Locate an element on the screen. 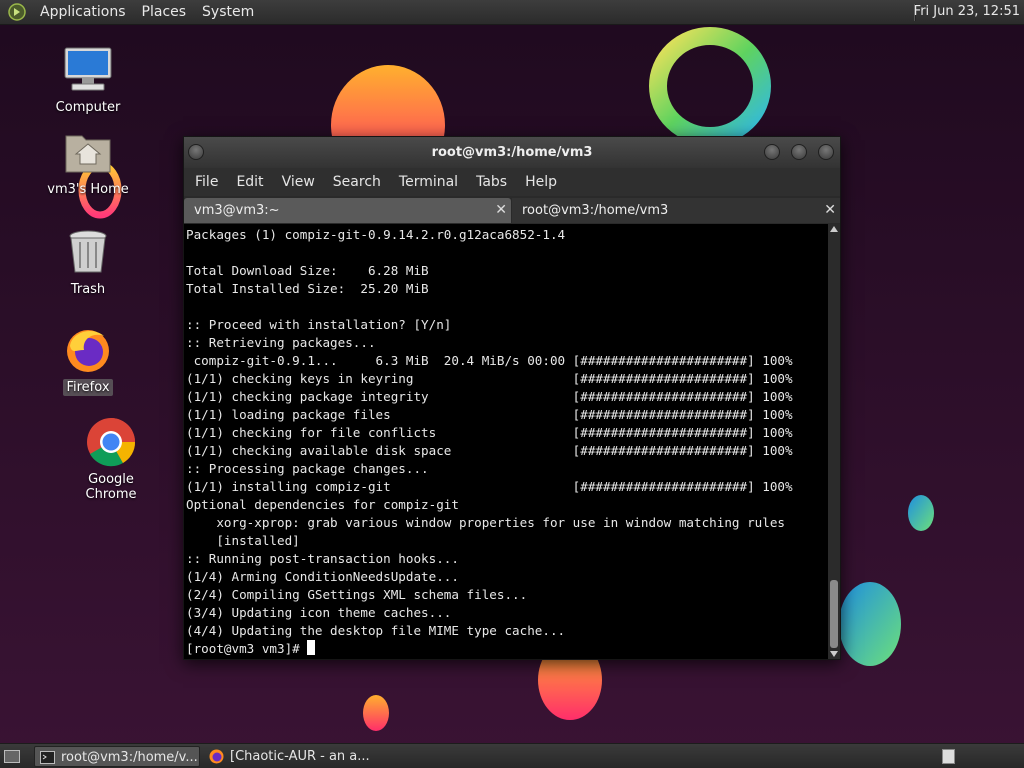 The width and height of the screenshot is (1024, 768). workspace-switcher is located at coordinates (948, 756).